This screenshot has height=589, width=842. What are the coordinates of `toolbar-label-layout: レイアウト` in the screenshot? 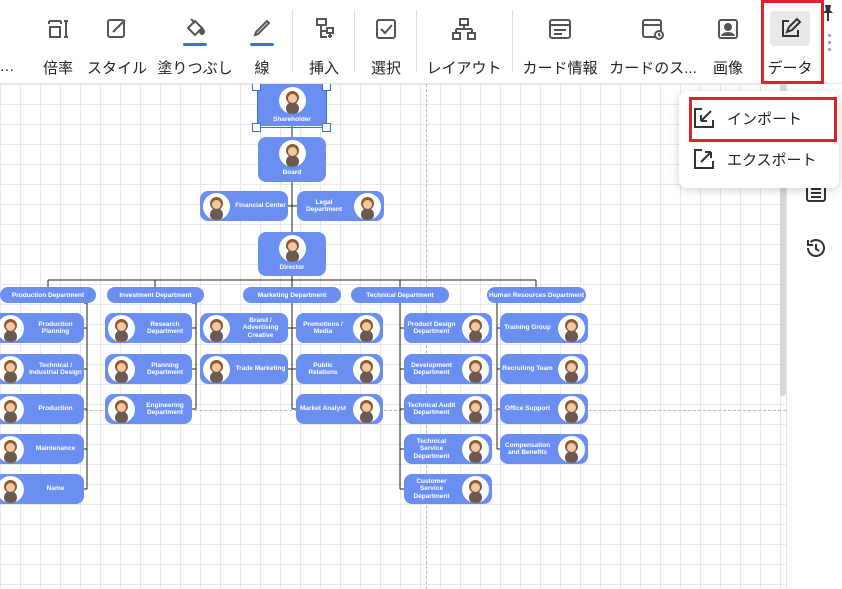 It's located at (464, 68).